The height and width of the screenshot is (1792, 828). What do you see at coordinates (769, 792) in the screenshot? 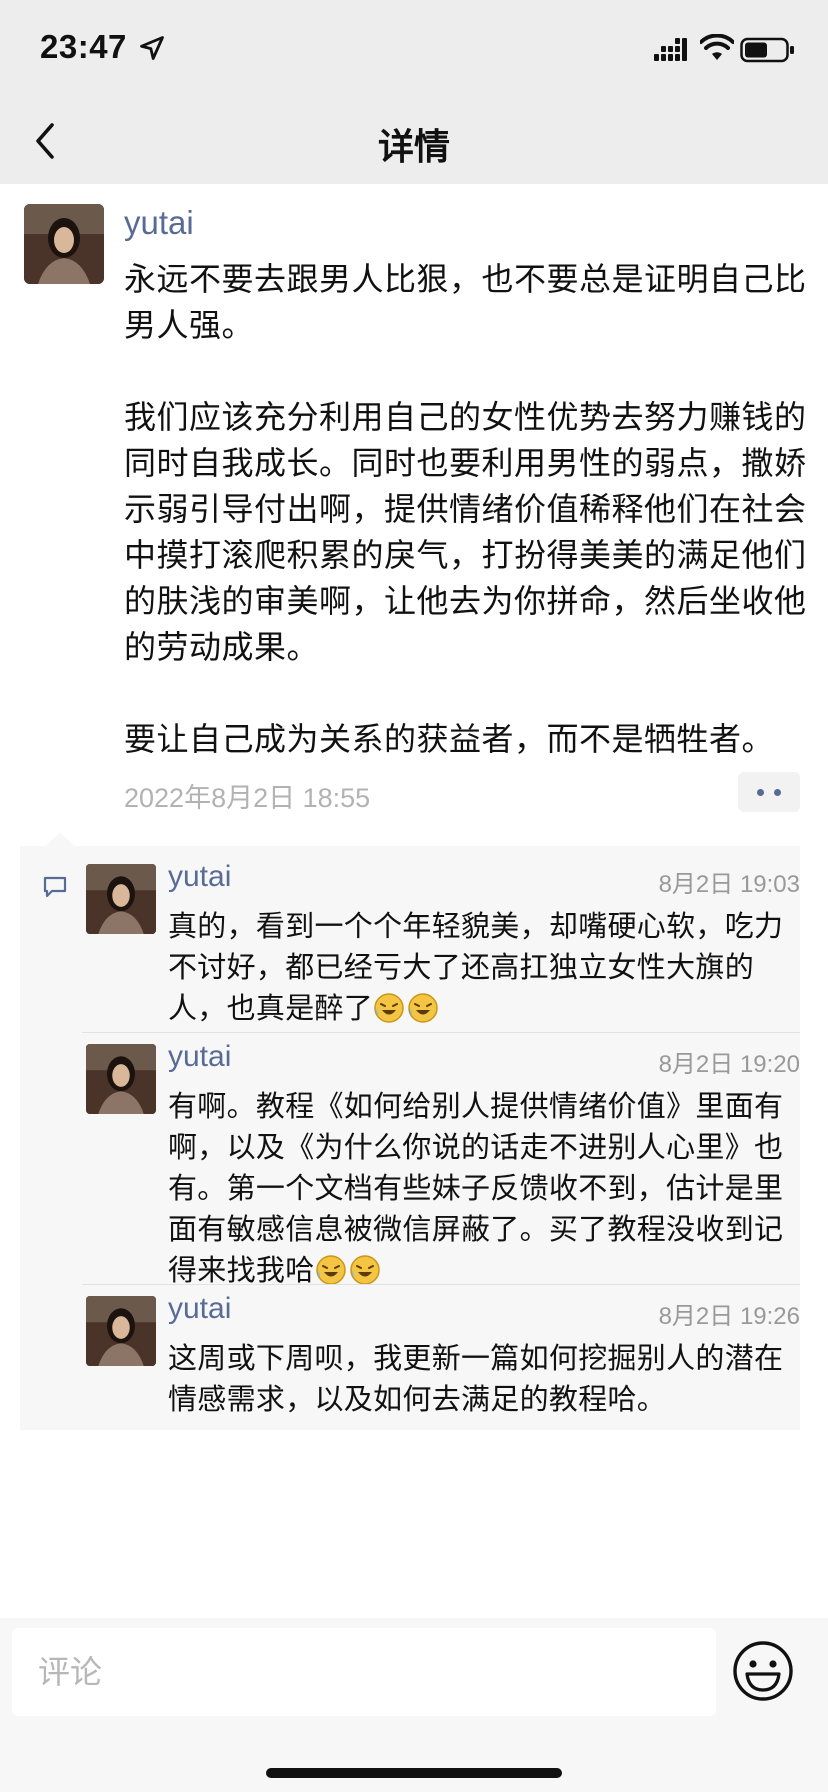
I see `more-options-button` at bounding box center [769, 792].